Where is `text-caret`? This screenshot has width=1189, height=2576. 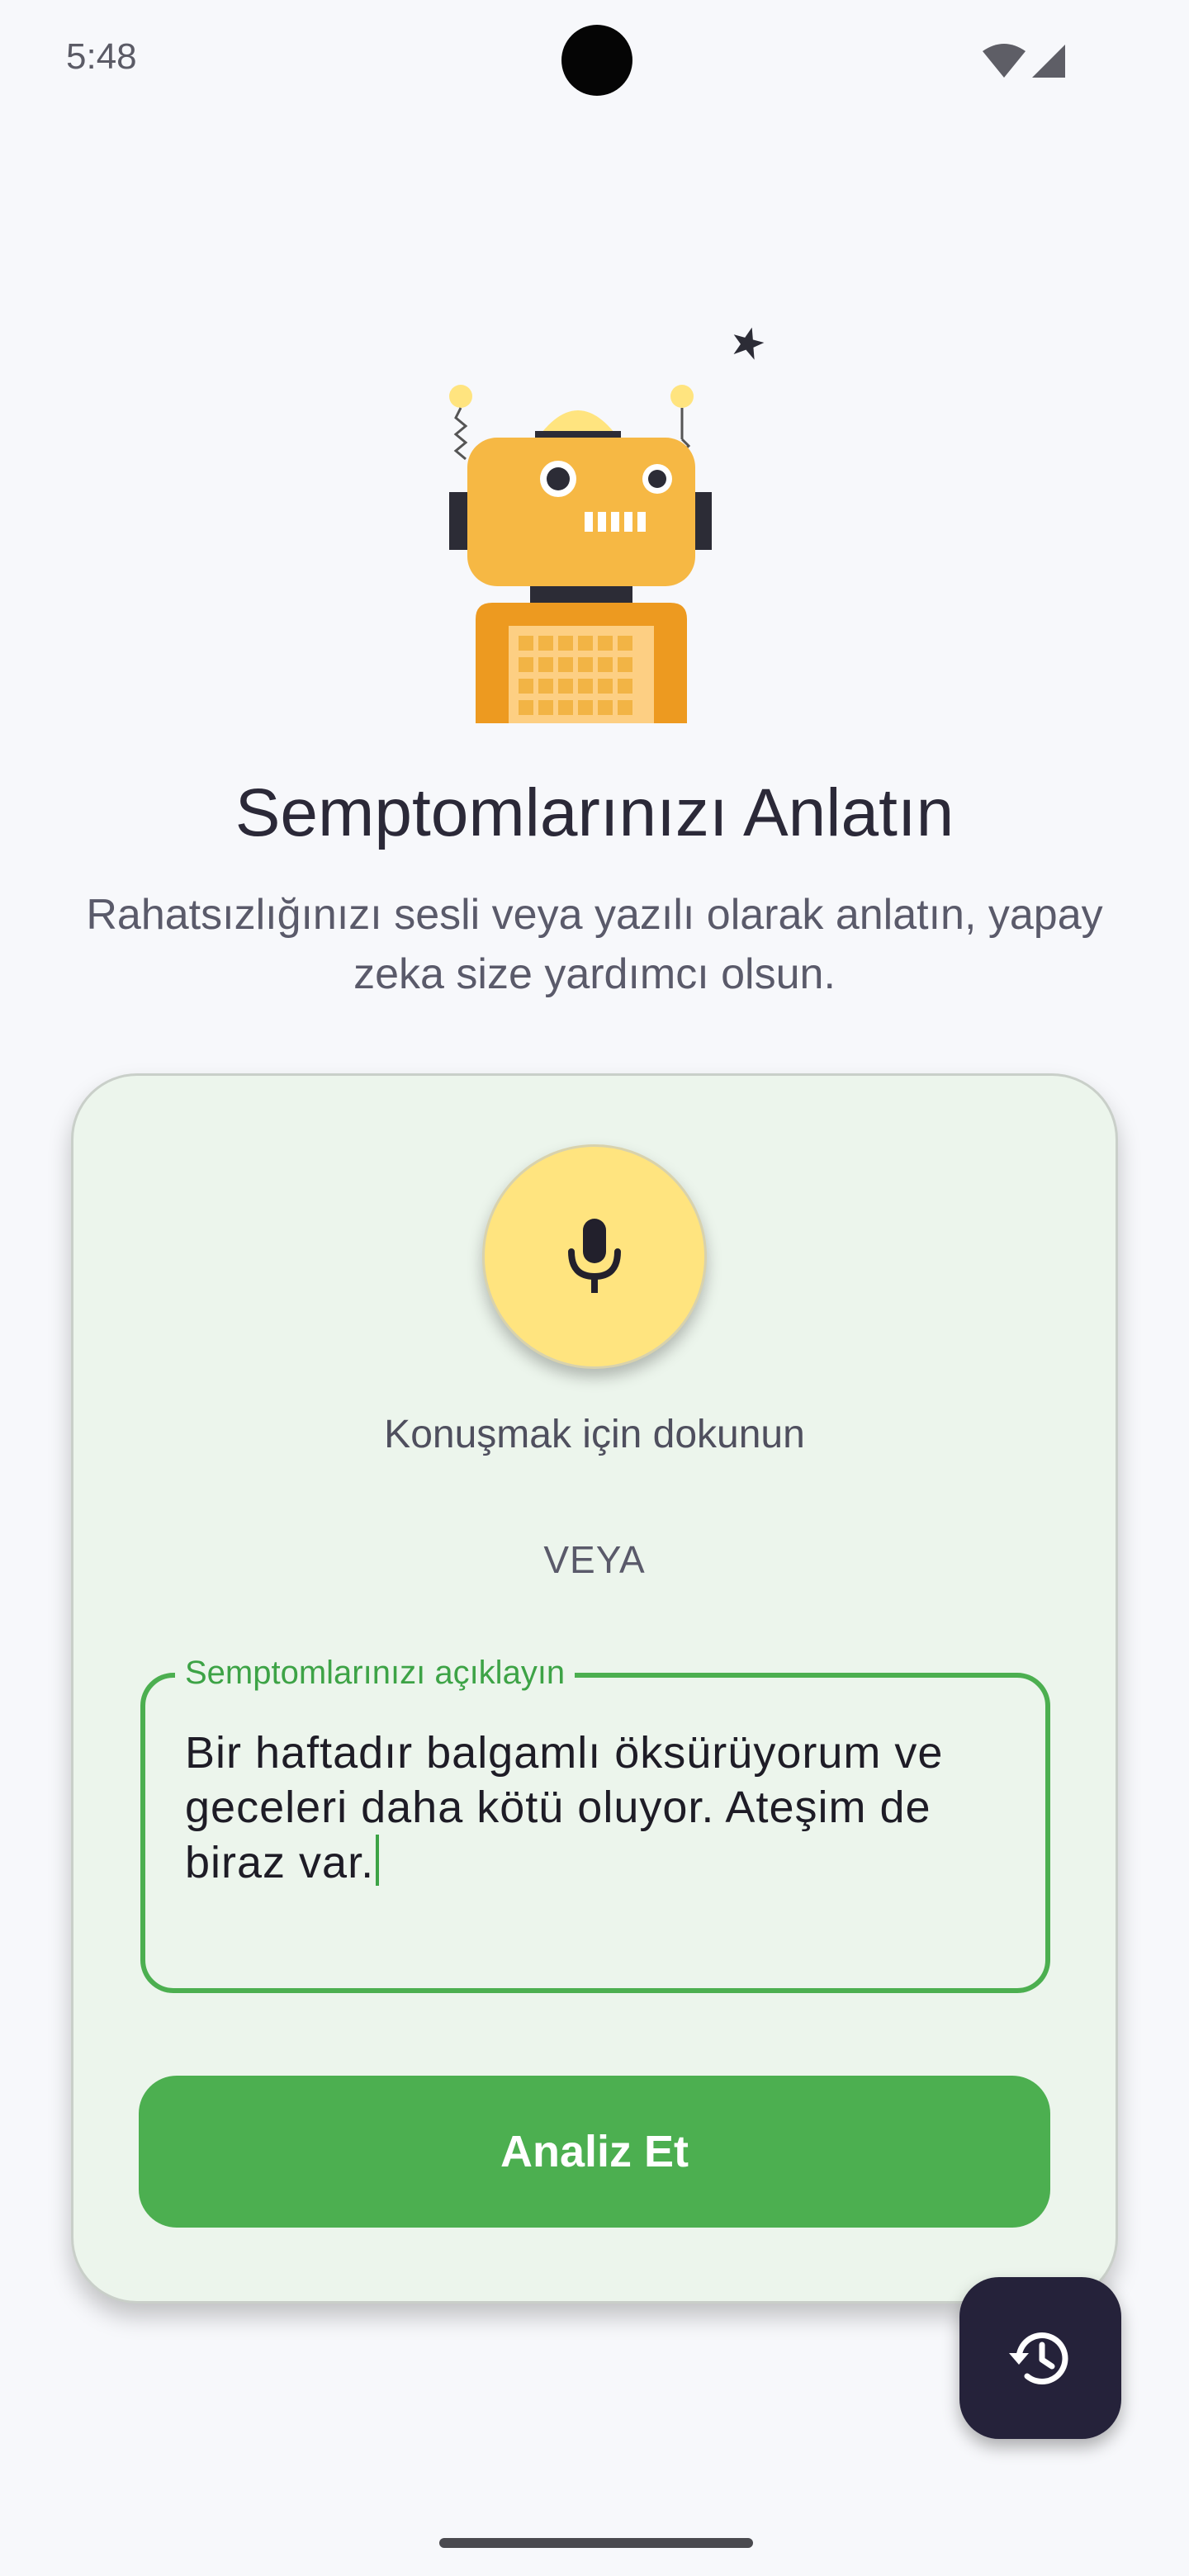 text-caret is located at coordinates (378, 1860).